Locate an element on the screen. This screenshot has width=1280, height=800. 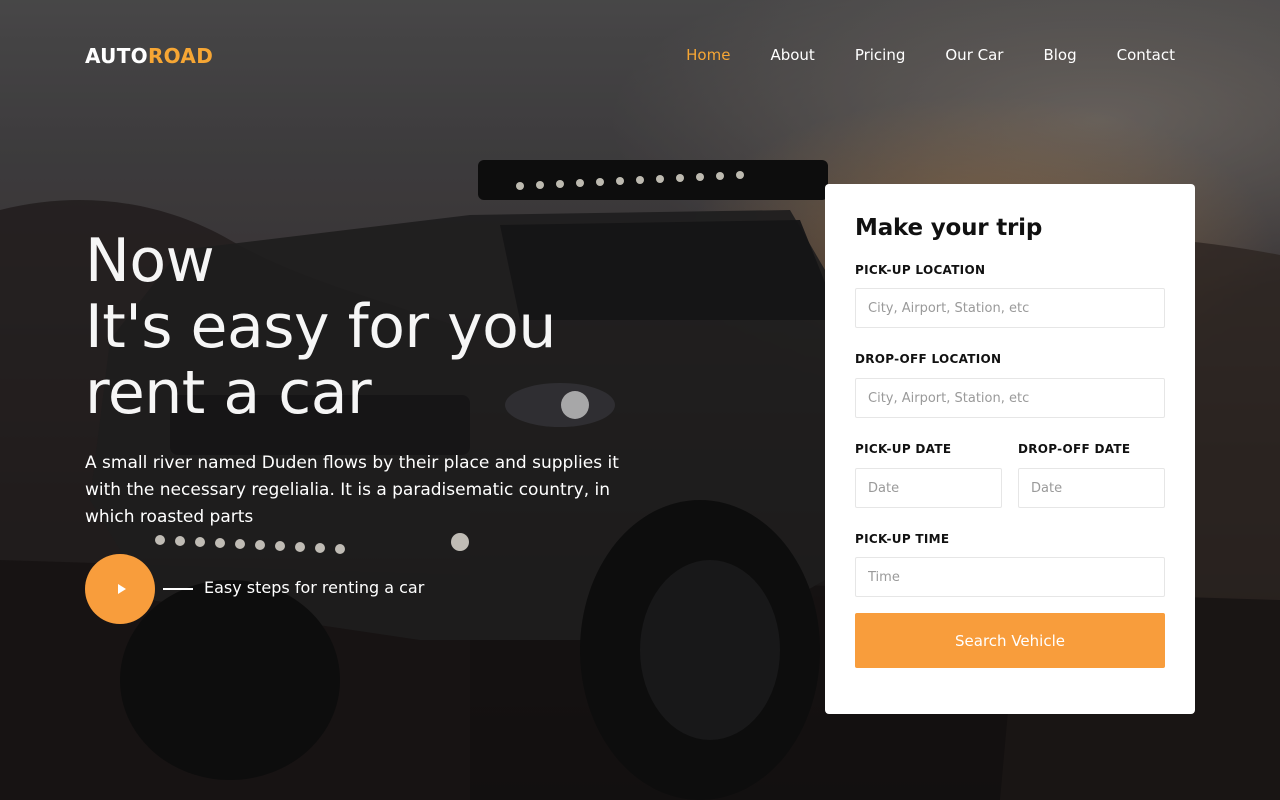
play-icon is located at coordinates (121, 589).